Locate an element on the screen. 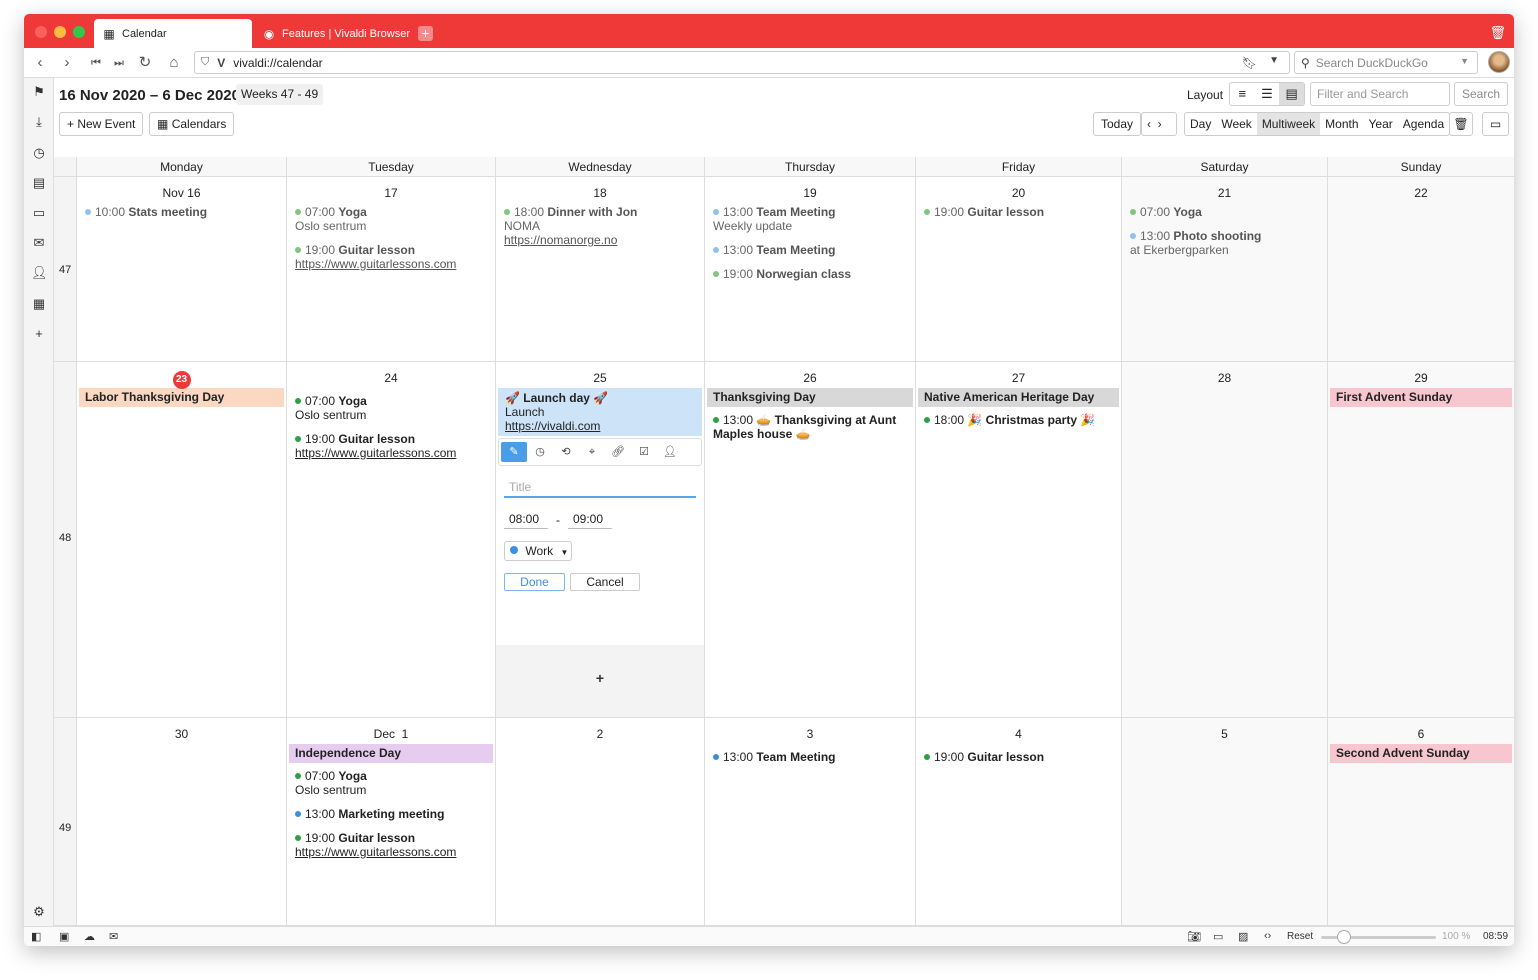 Image resolution: width=1538 pixels, height=980 pixels. day-cell: Nov 16 10:00 Stats meeting is located at coordinates (181, 269).